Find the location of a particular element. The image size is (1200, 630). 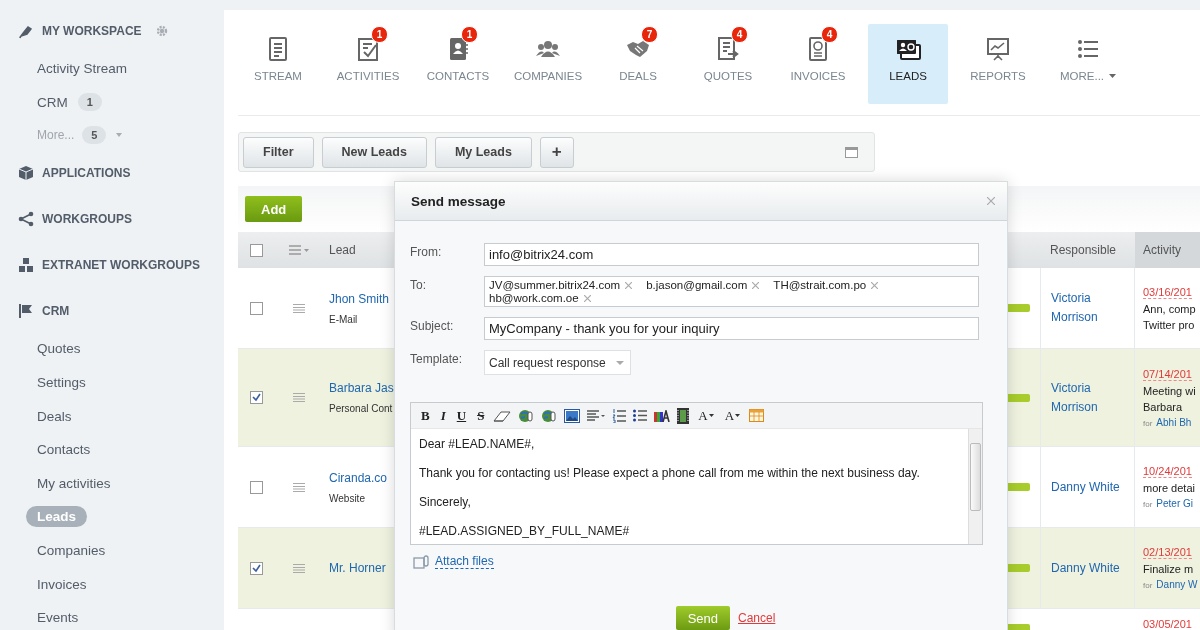

nav-tab: 4 QUOTES is located at coordinates (728, 64).